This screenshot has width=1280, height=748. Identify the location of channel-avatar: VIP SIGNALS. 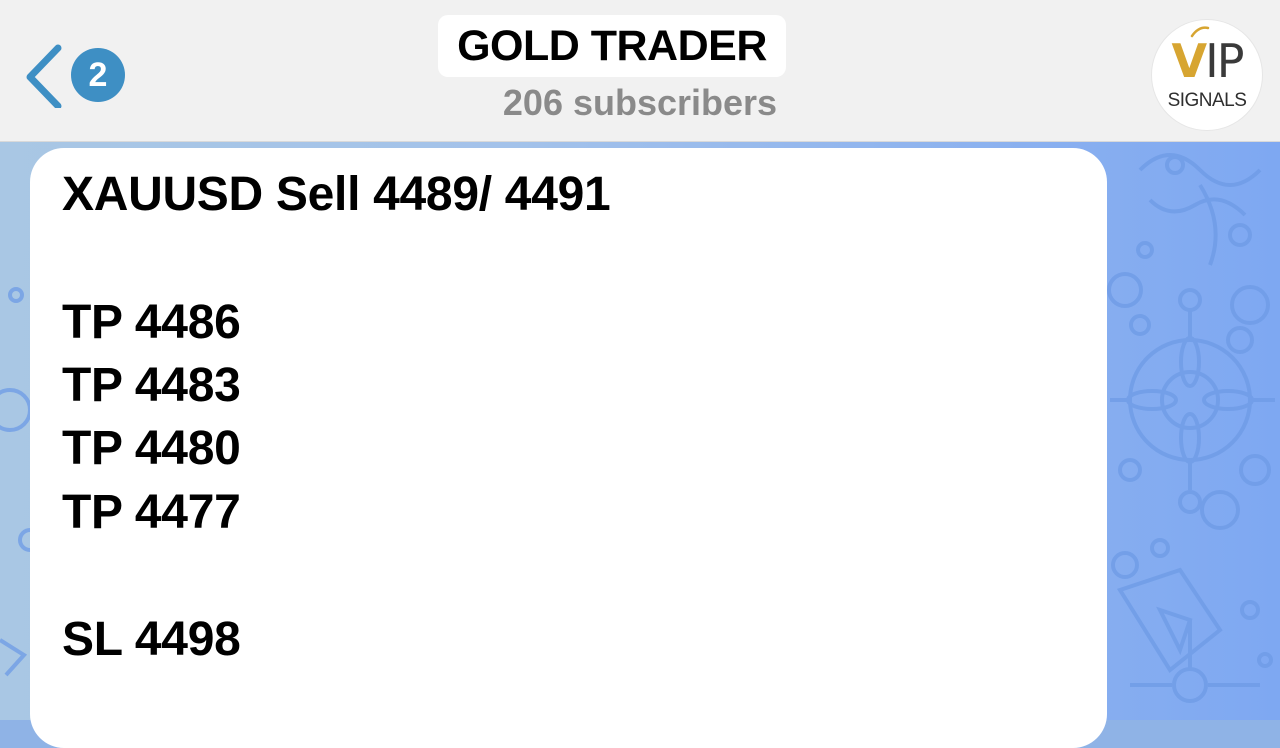
(1207, 75).